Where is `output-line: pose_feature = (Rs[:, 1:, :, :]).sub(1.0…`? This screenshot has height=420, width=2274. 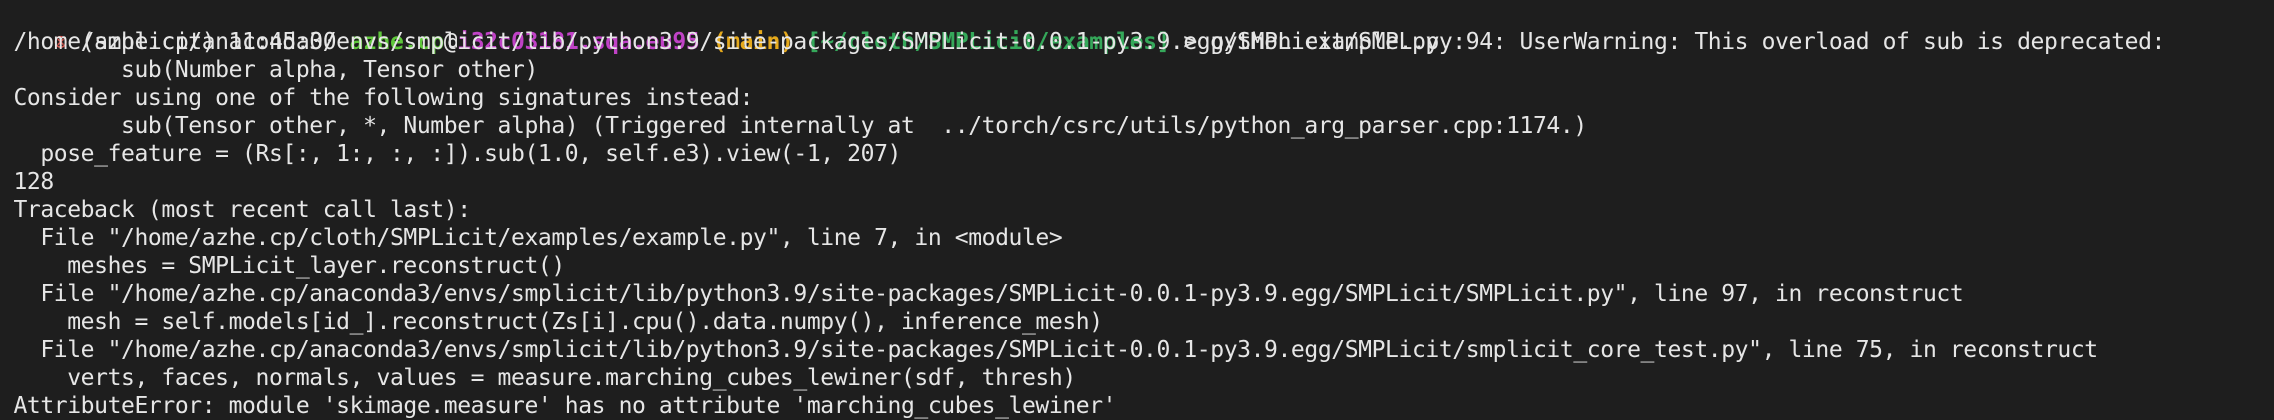
output-line: pose_feature = (Rs[:, 1:, :, :]).sub(1.0… is located at coordinates (450, 154).